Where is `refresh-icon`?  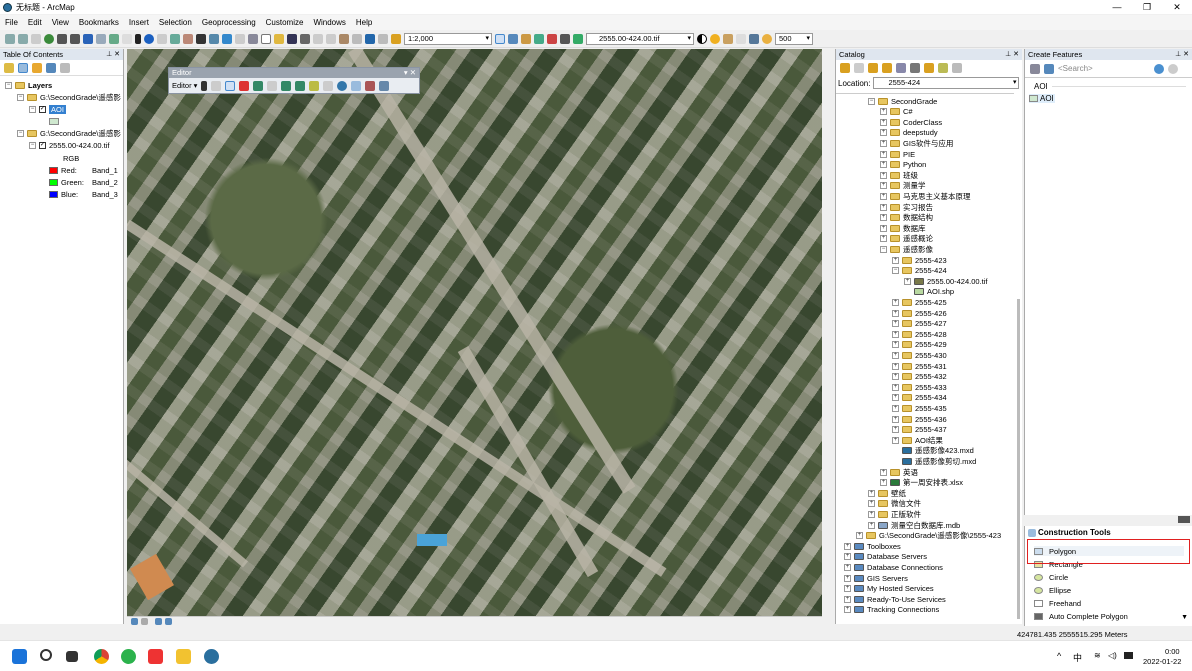
refresh-icon is located at coordinates (158, 621).